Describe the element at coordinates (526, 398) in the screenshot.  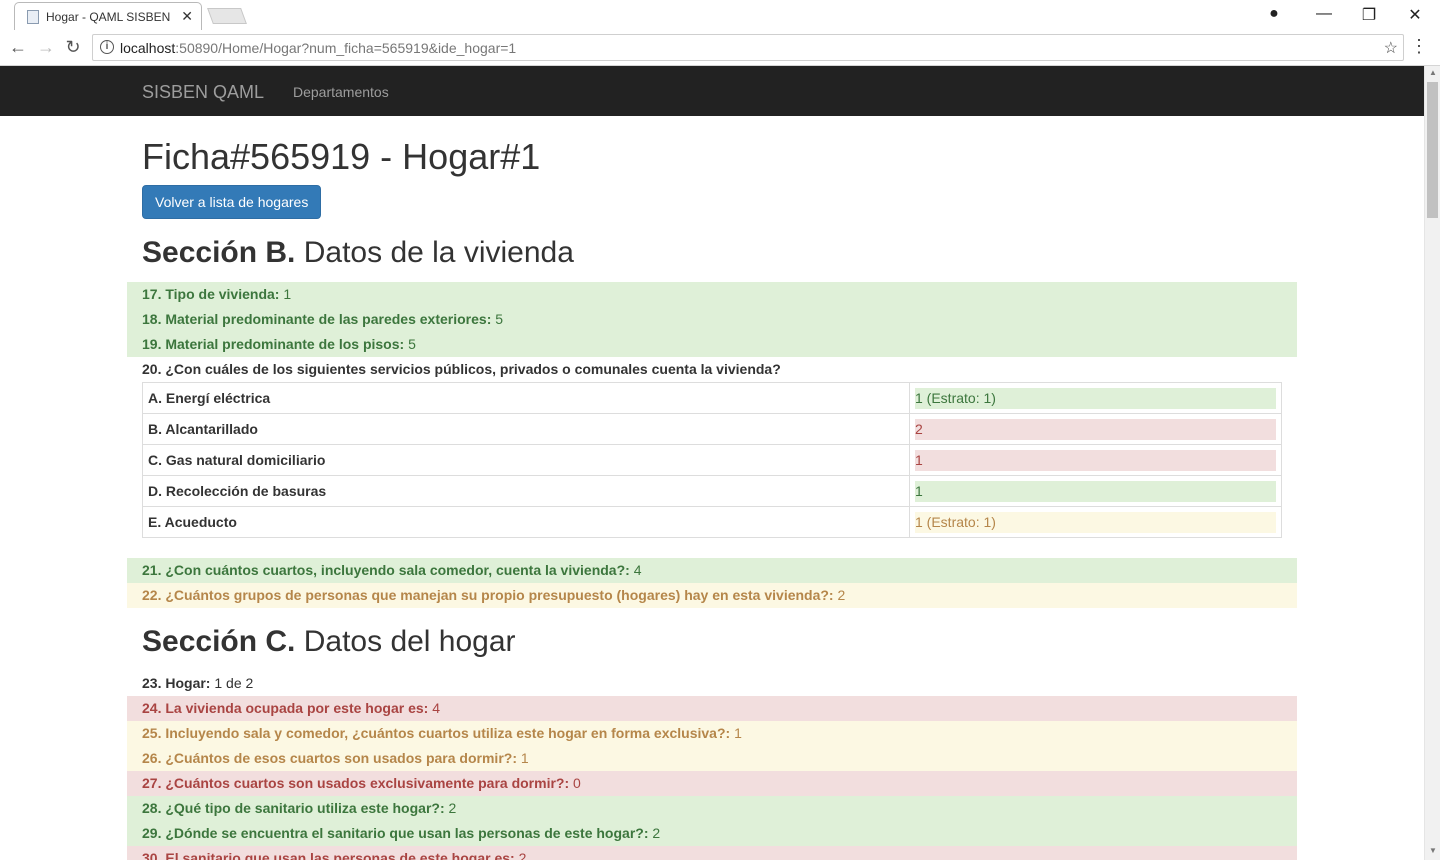
I see `service-name: A. Energí eléctrica` at that location.